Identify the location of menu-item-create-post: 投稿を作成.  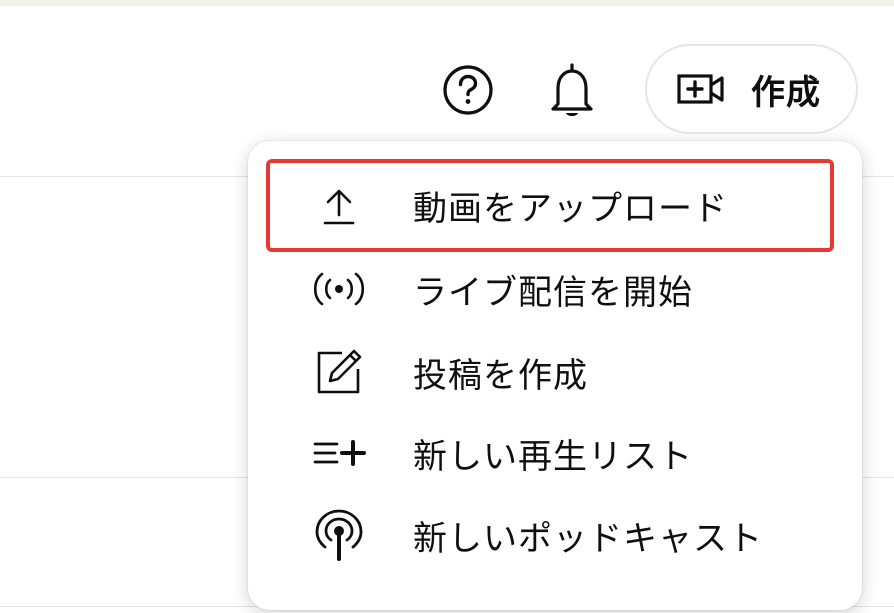
(555, 372).